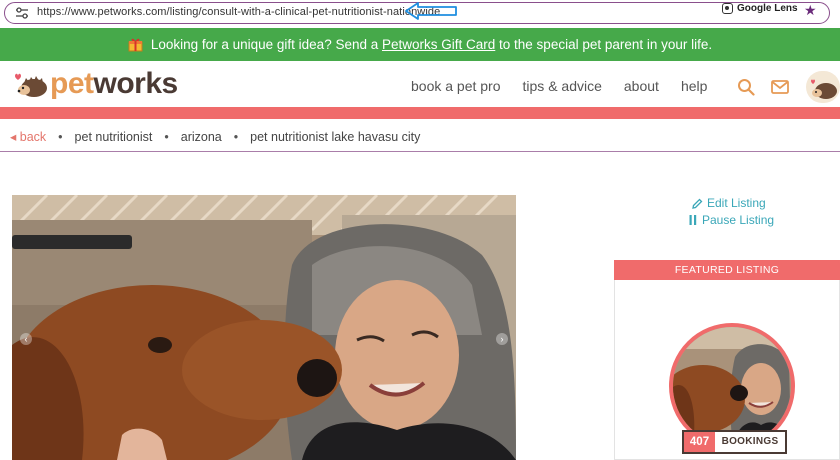 This screenshot has width=840, height=460. Describe the element at coordinates (438, 44) in the screenshot. I see `gift-card-link: Petworks Gift Card` at that location.